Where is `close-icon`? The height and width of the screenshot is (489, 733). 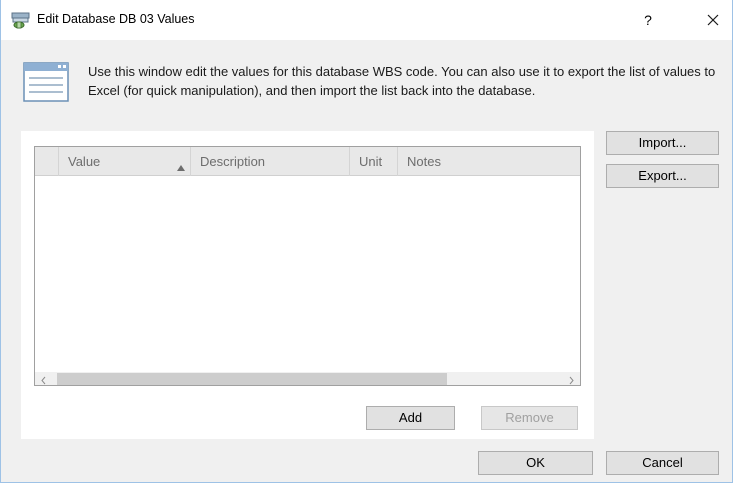
close-icon is located at coordinates (713, 26).